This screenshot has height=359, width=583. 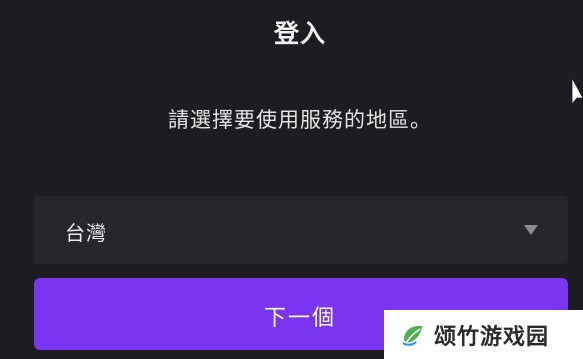 What do you see at coordinates (300, 318) in the screenshot?
I see `next-button-label: 下一個` at bounding box center [300, 318].